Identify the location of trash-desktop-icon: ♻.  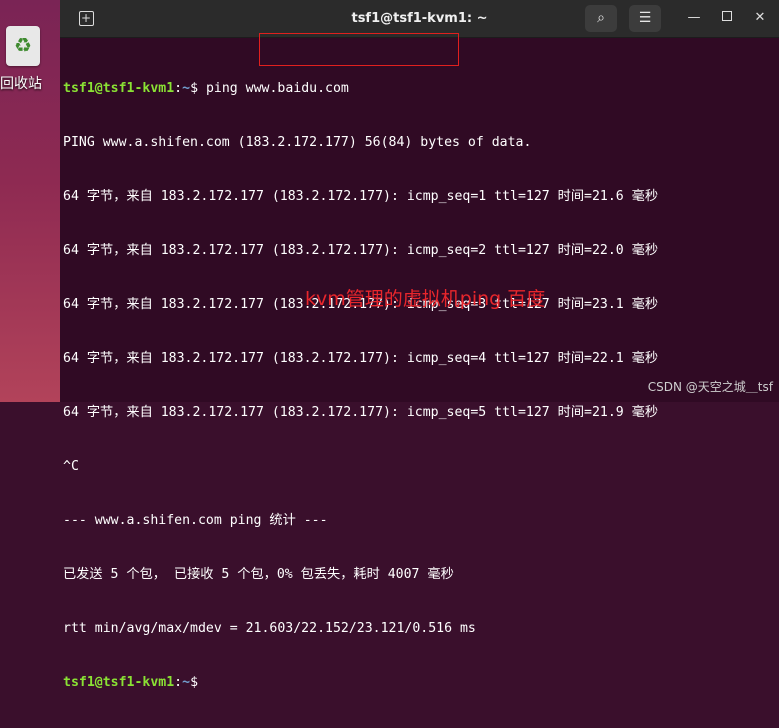
(23, 46).